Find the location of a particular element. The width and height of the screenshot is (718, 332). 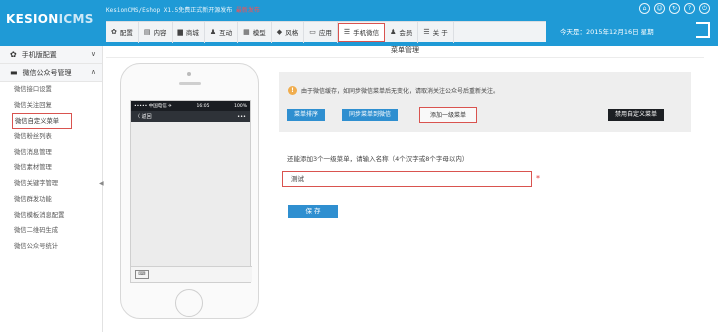

menu-hint-text: 还能添加3个一级菜单，请输入名称（4个汉字或8个字母以内） is located at coordinates (378, 159).